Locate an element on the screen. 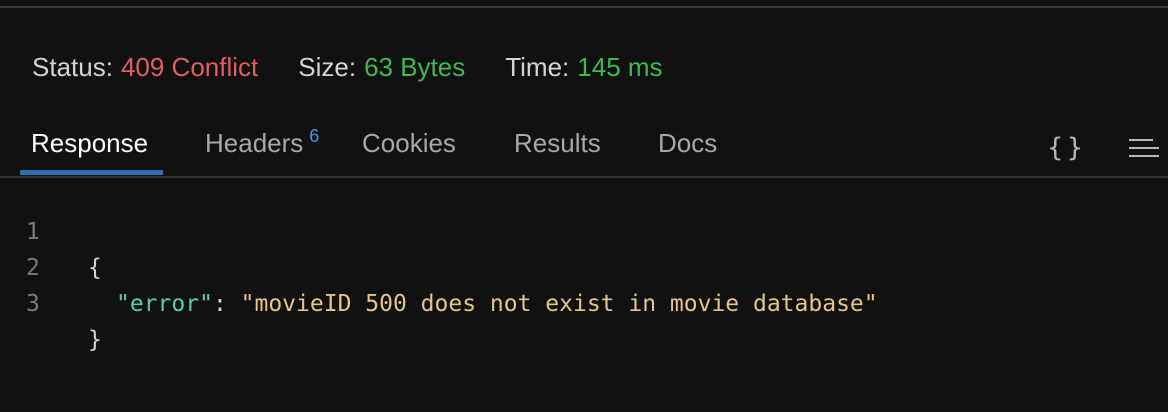  time-label: Time: is located at coordinates (537, 66).